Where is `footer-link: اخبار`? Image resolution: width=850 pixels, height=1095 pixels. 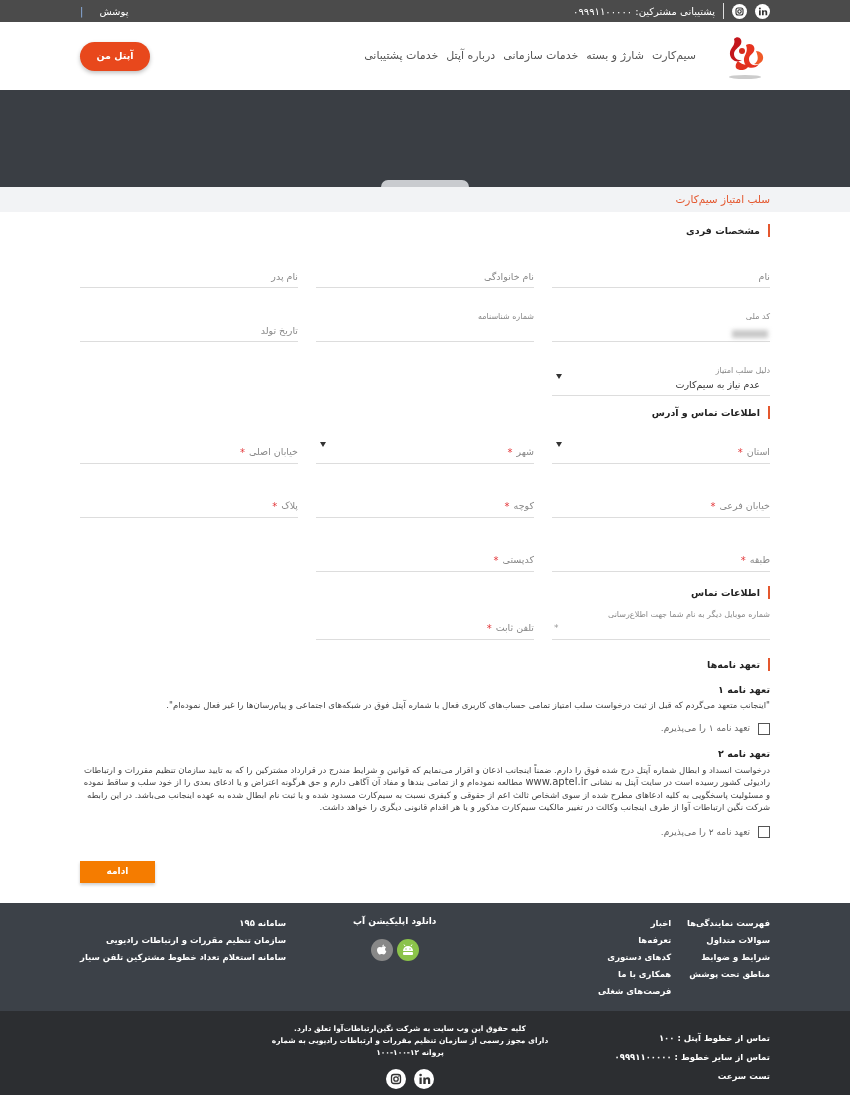 footer-link: اخبار is located at coordinates (587, 923).